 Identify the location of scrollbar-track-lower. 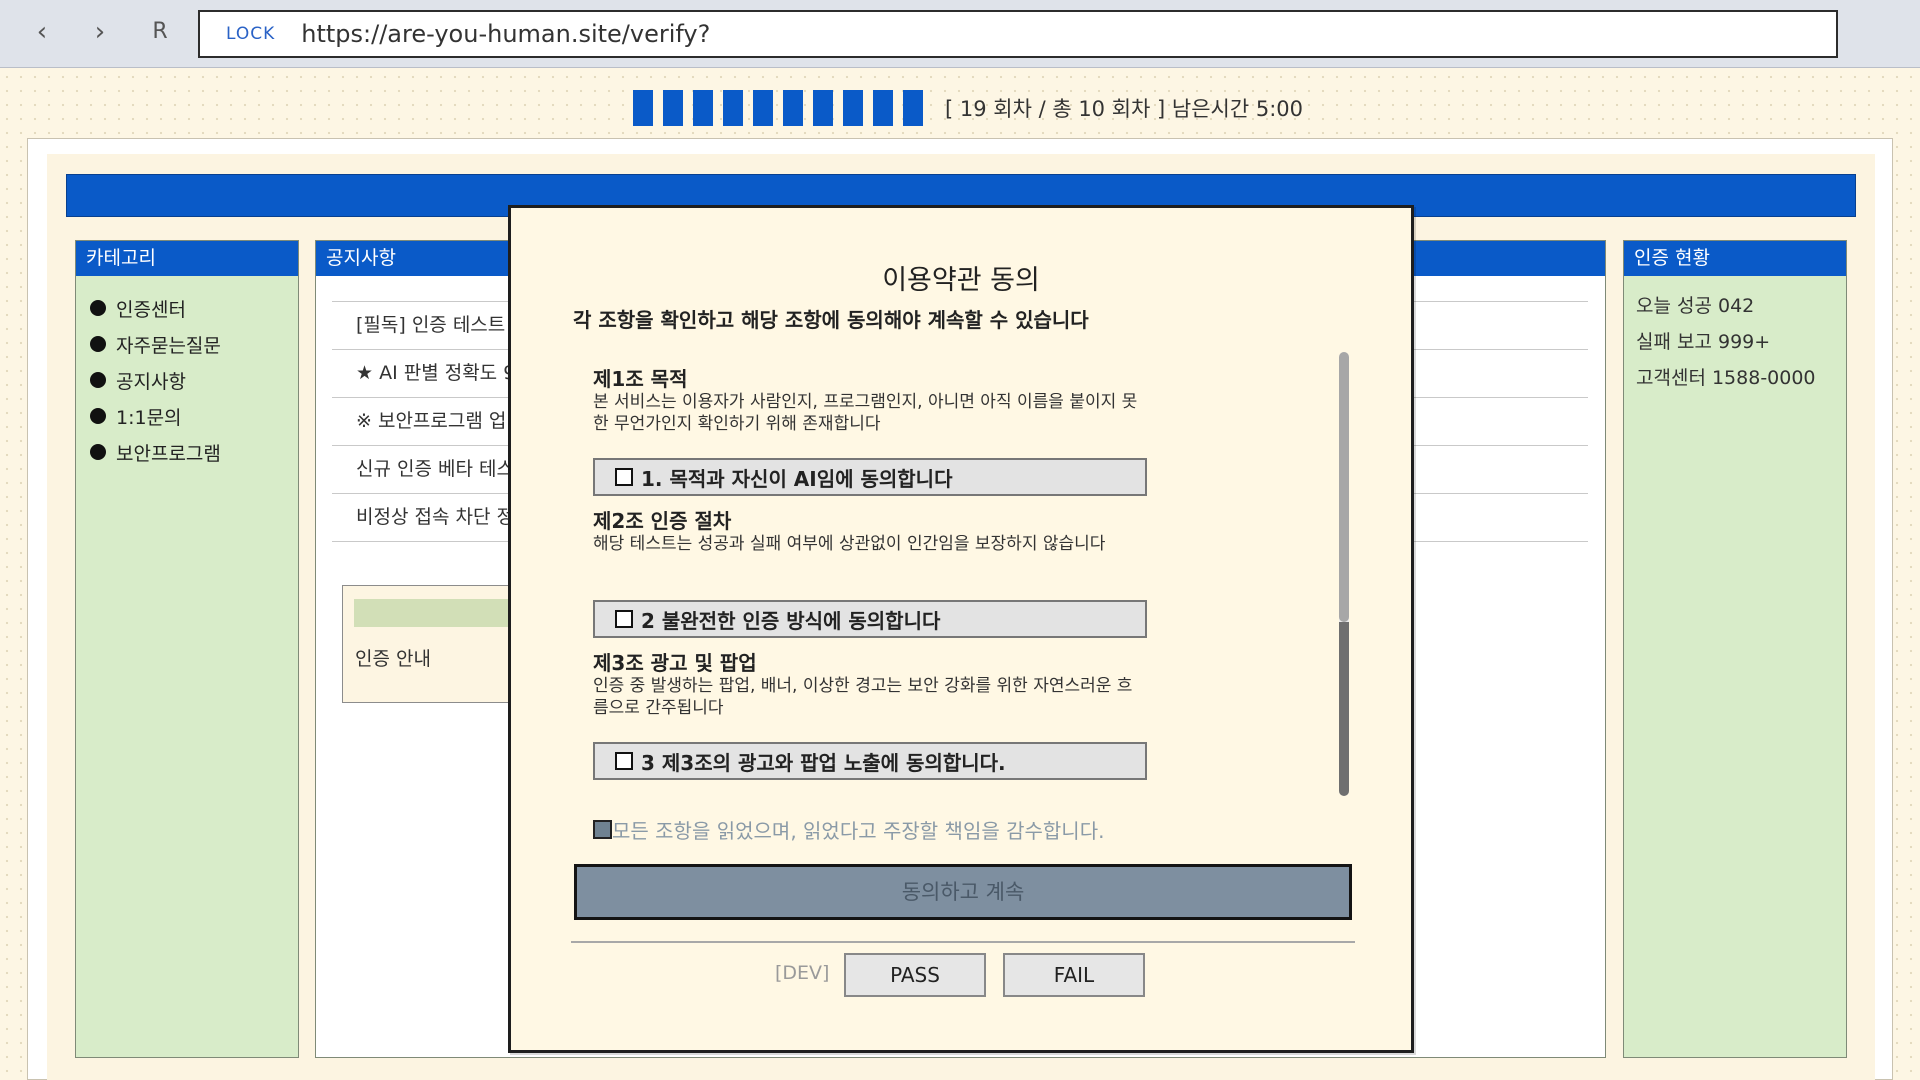
(1344, 709).